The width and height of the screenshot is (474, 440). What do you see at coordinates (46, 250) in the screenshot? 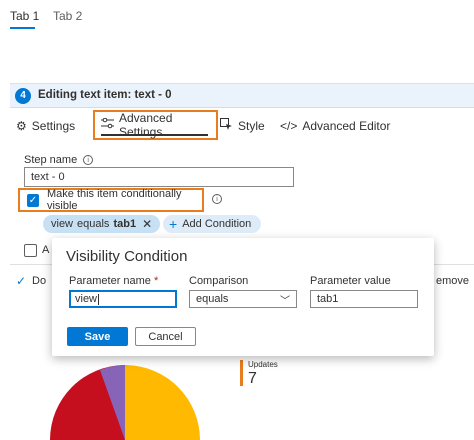
I see `option-checkbox-label: A` at bounding box center [46, 250].